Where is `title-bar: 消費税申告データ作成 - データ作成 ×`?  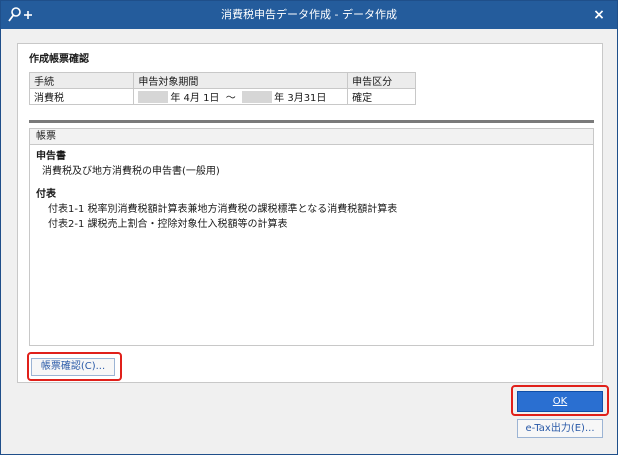
title-bar: 消費税申告データ作成 - データ作成 × is located at coordinates (309, 15).